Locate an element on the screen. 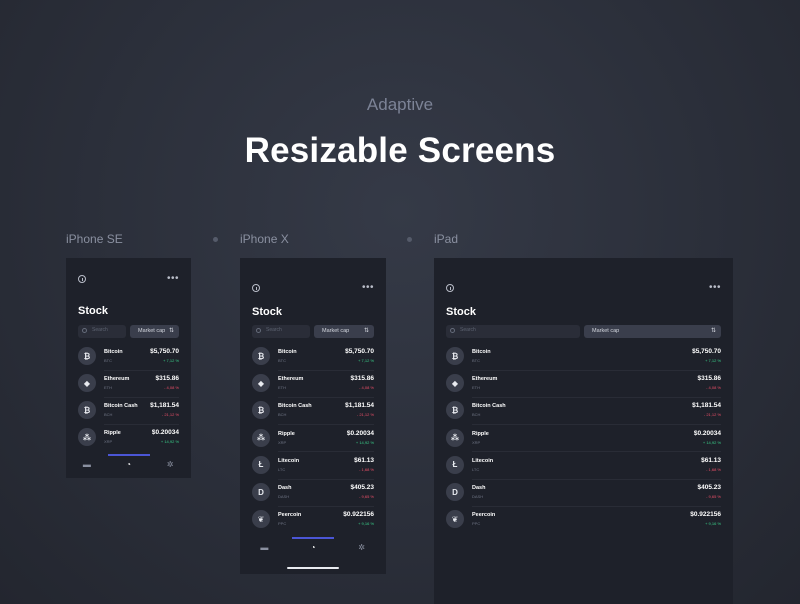 The width and height of the screenshot is (800, 604). coin-symbol: LTC is located at coordinates (282, 469).